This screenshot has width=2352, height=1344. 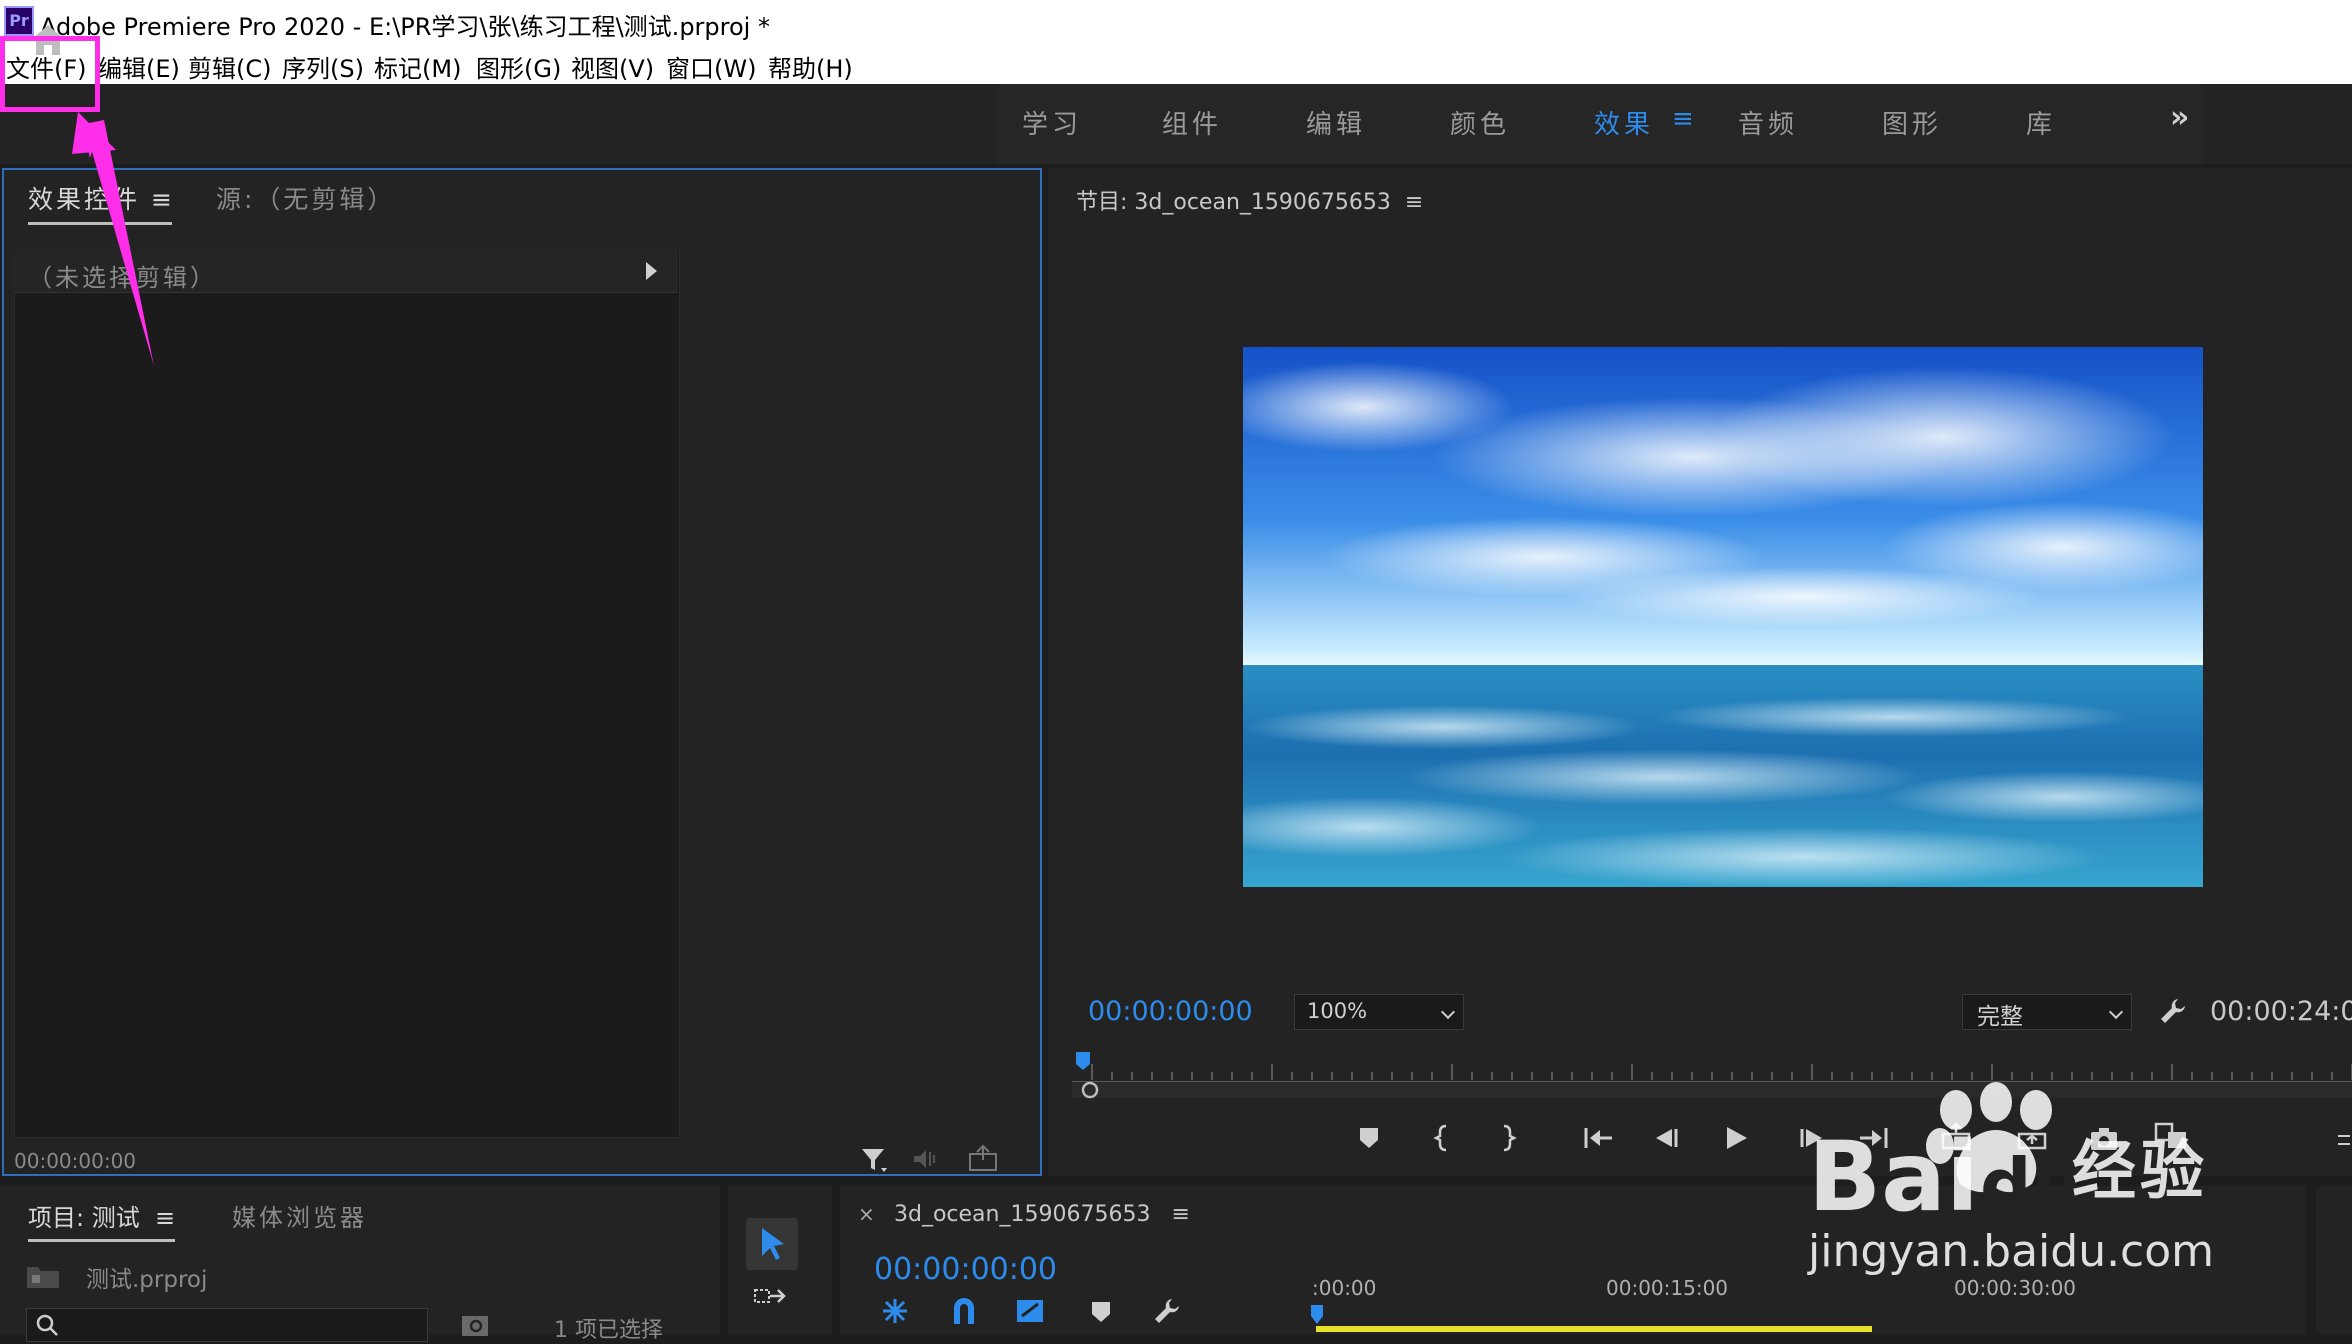 What do you see at coordinates (1337, 1011) in the screenshot?
I see `zoom-level-value: 100%` at bounding box center [1337, 1011].